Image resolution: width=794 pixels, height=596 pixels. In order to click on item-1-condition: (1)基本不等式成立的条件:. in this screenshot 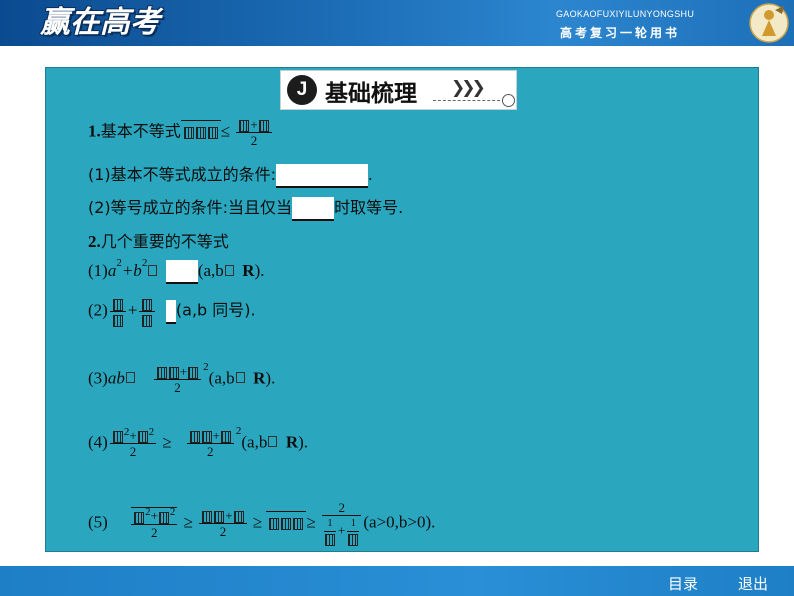, I will do `click(230, 175)`.